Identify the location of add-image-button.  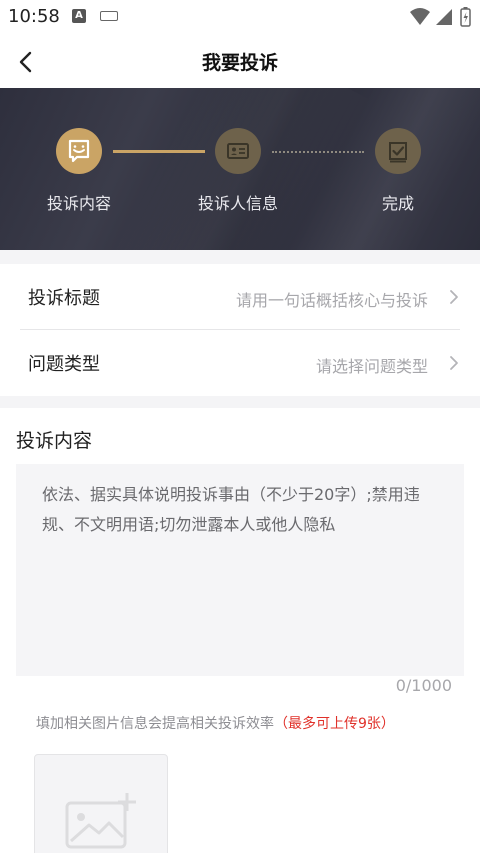
(101, 803).